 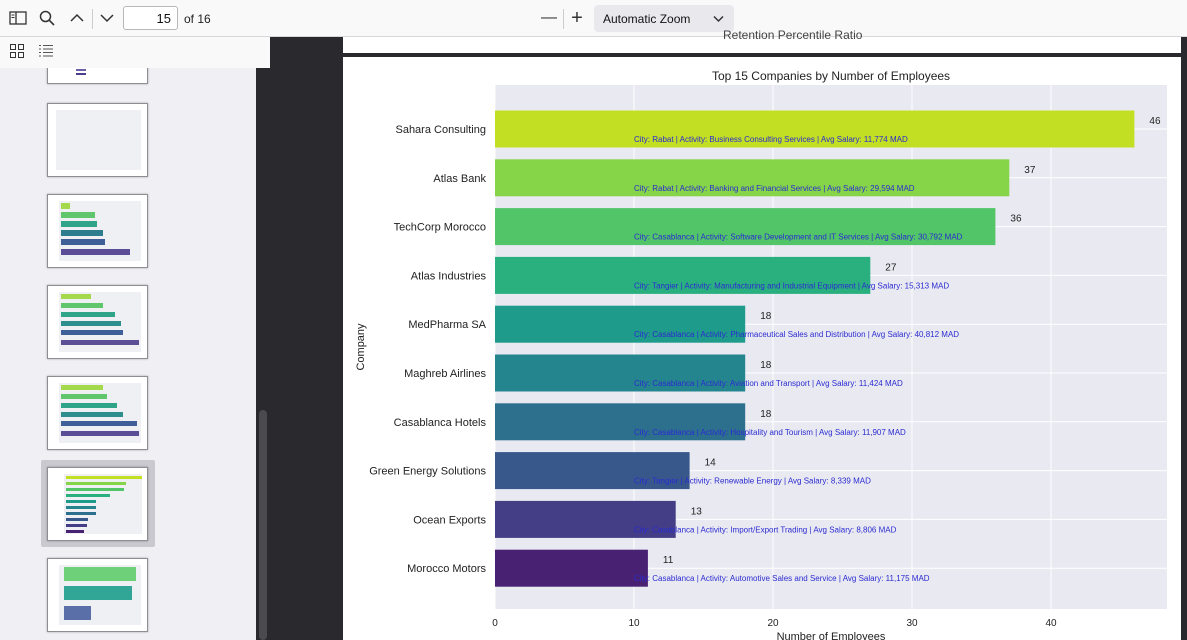 I want to click on category-label: Morocco Motors, so click(x=446, y=569).